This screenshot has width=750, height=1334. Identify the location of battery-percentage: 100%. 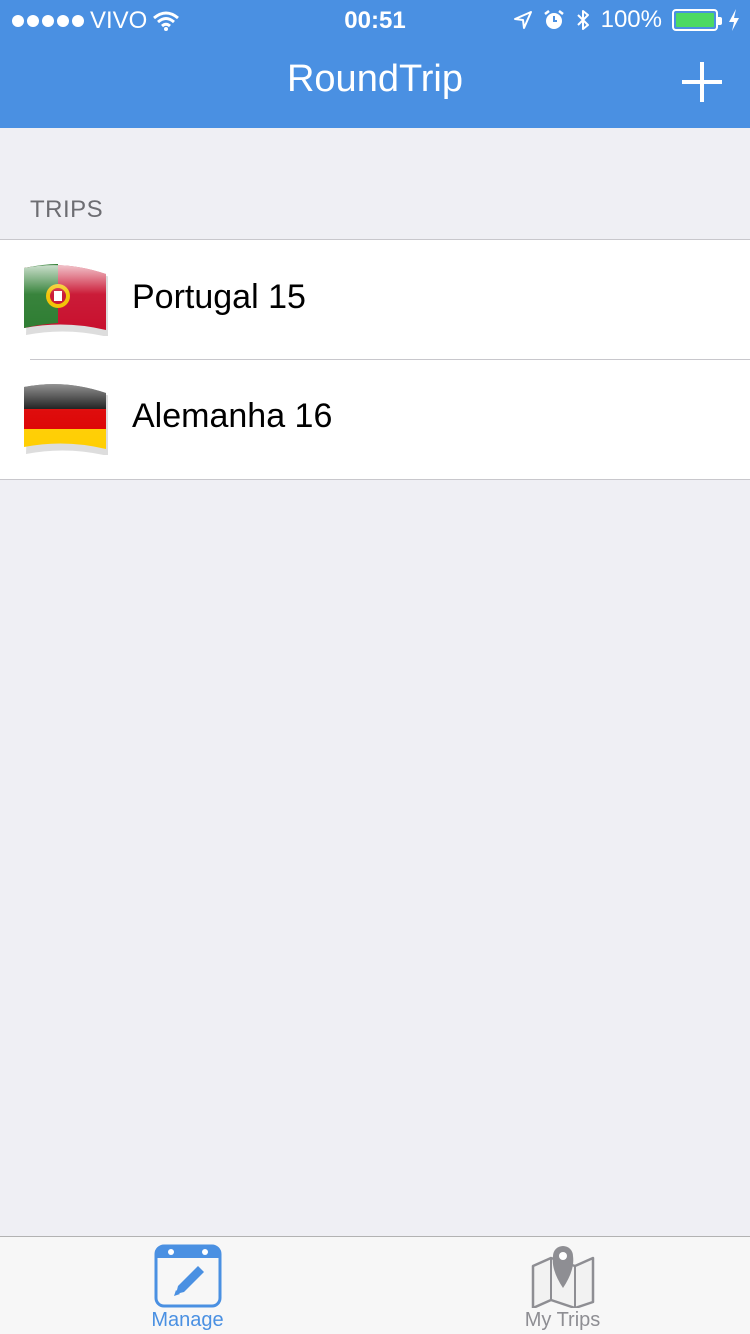
(631, 19).